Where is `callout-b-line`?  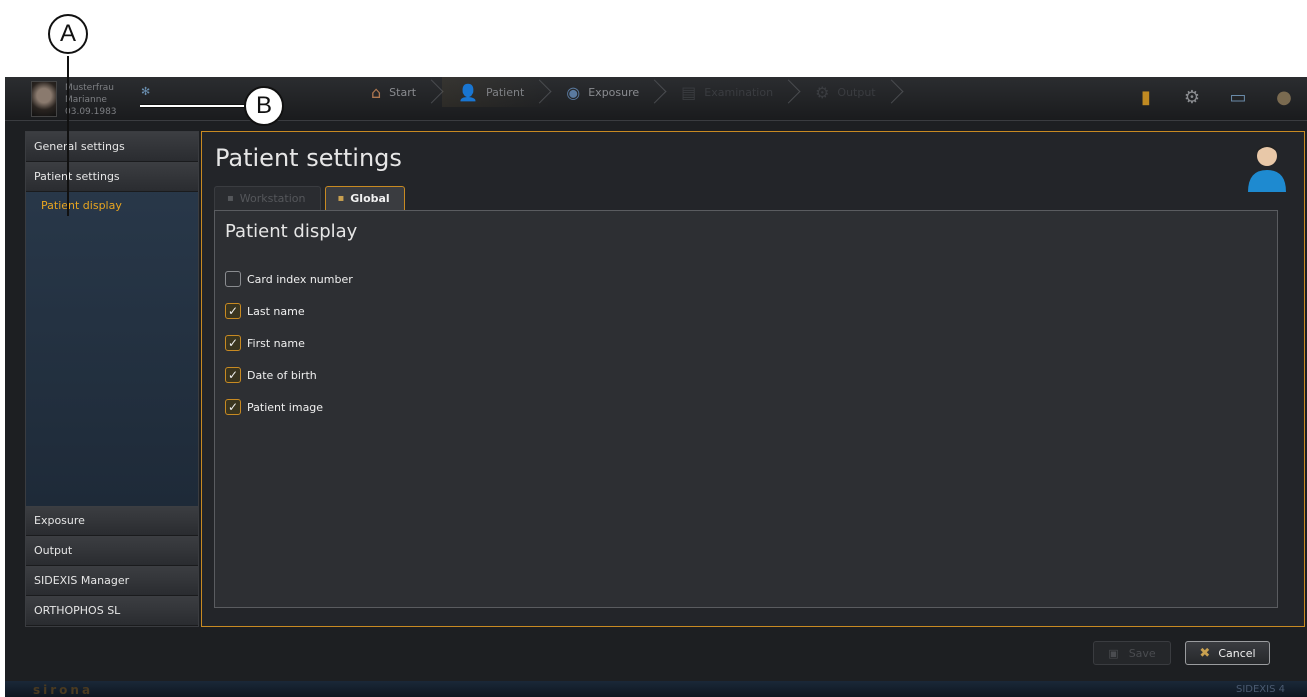
callout-b-line is located at coordinates (193, 106).